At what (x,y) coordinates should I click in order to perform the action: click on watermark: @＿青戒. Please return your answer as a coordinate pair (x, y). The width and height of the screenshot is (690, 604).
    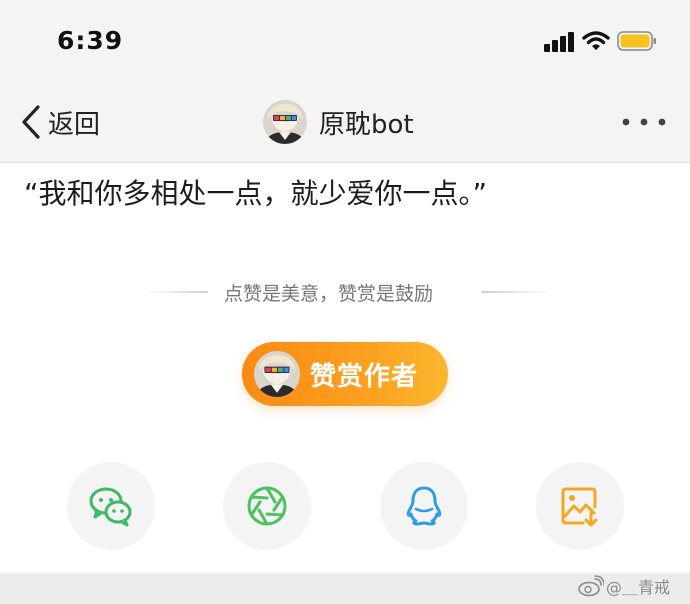
    Looking at the image, I should click on (624, 586).